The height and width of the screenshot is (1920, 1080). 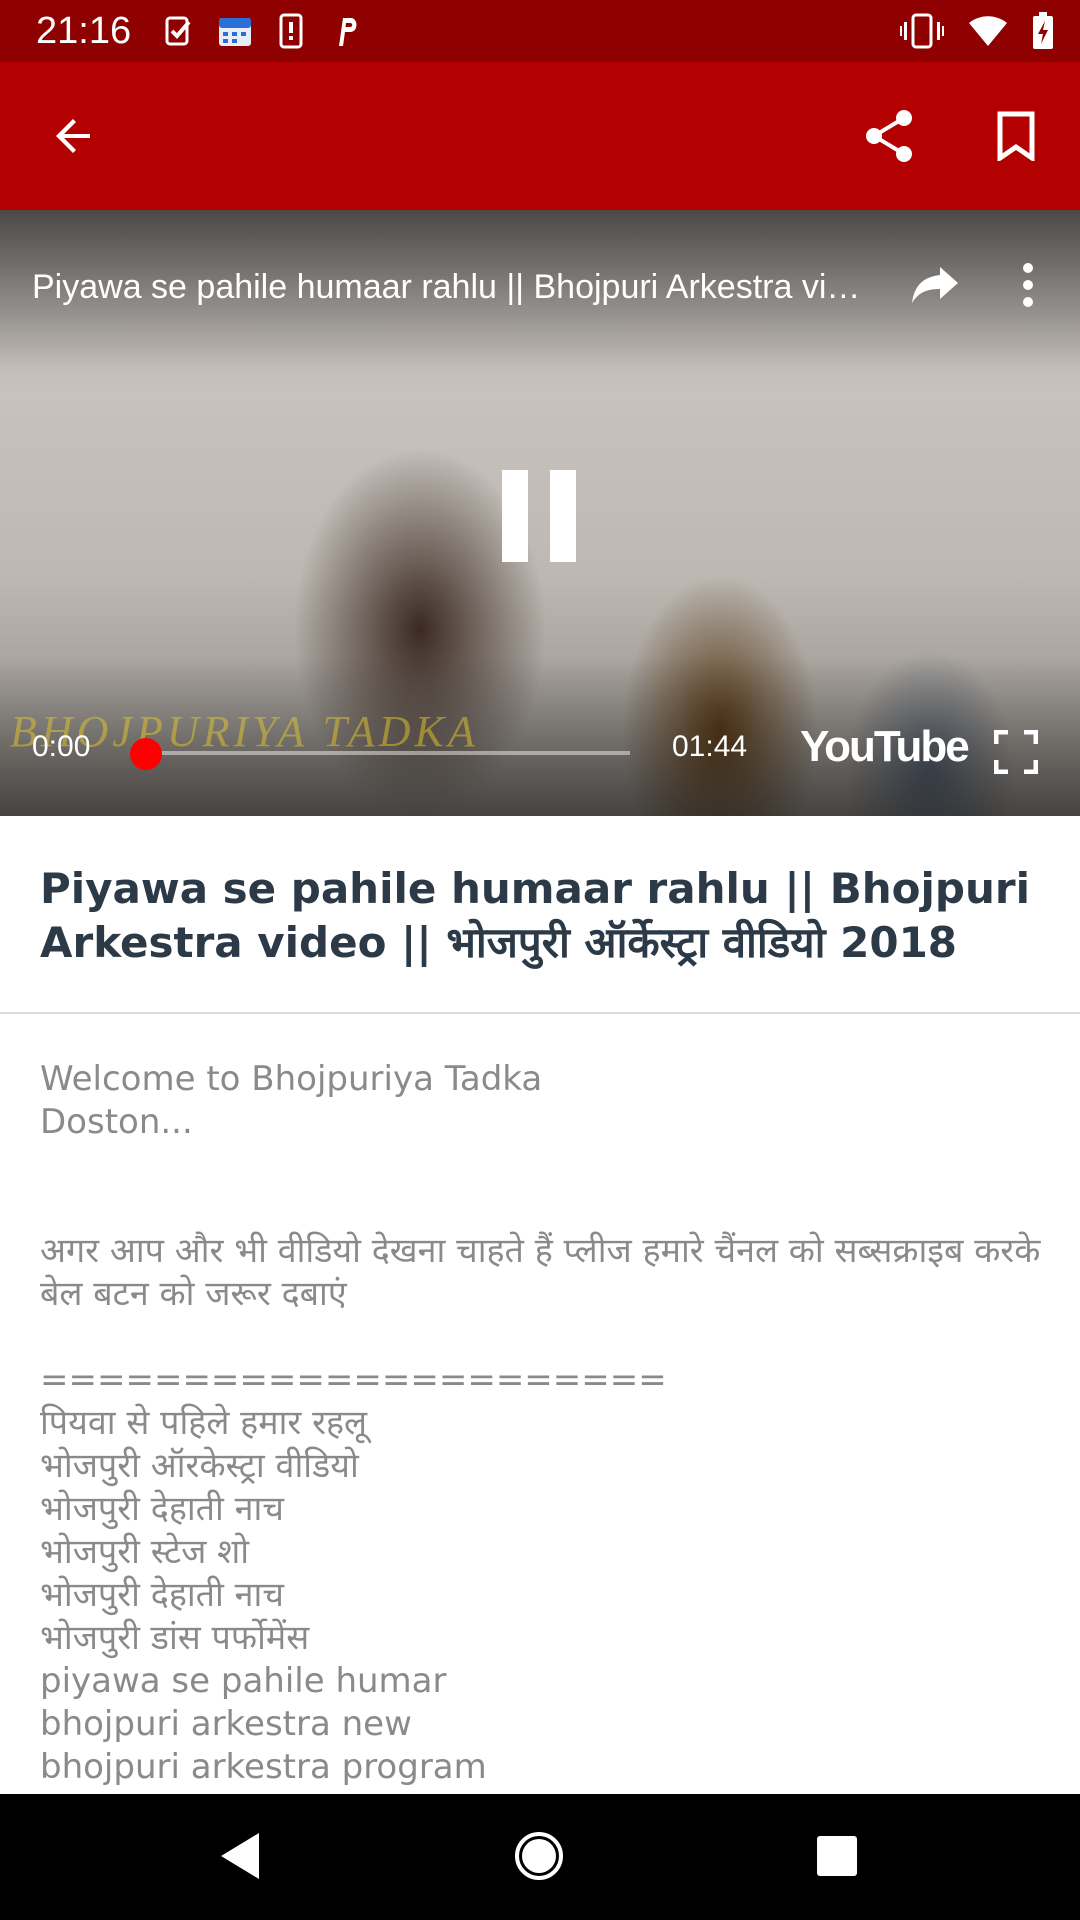 I want to click on pause-bar-right, so click(x=563, y=516).